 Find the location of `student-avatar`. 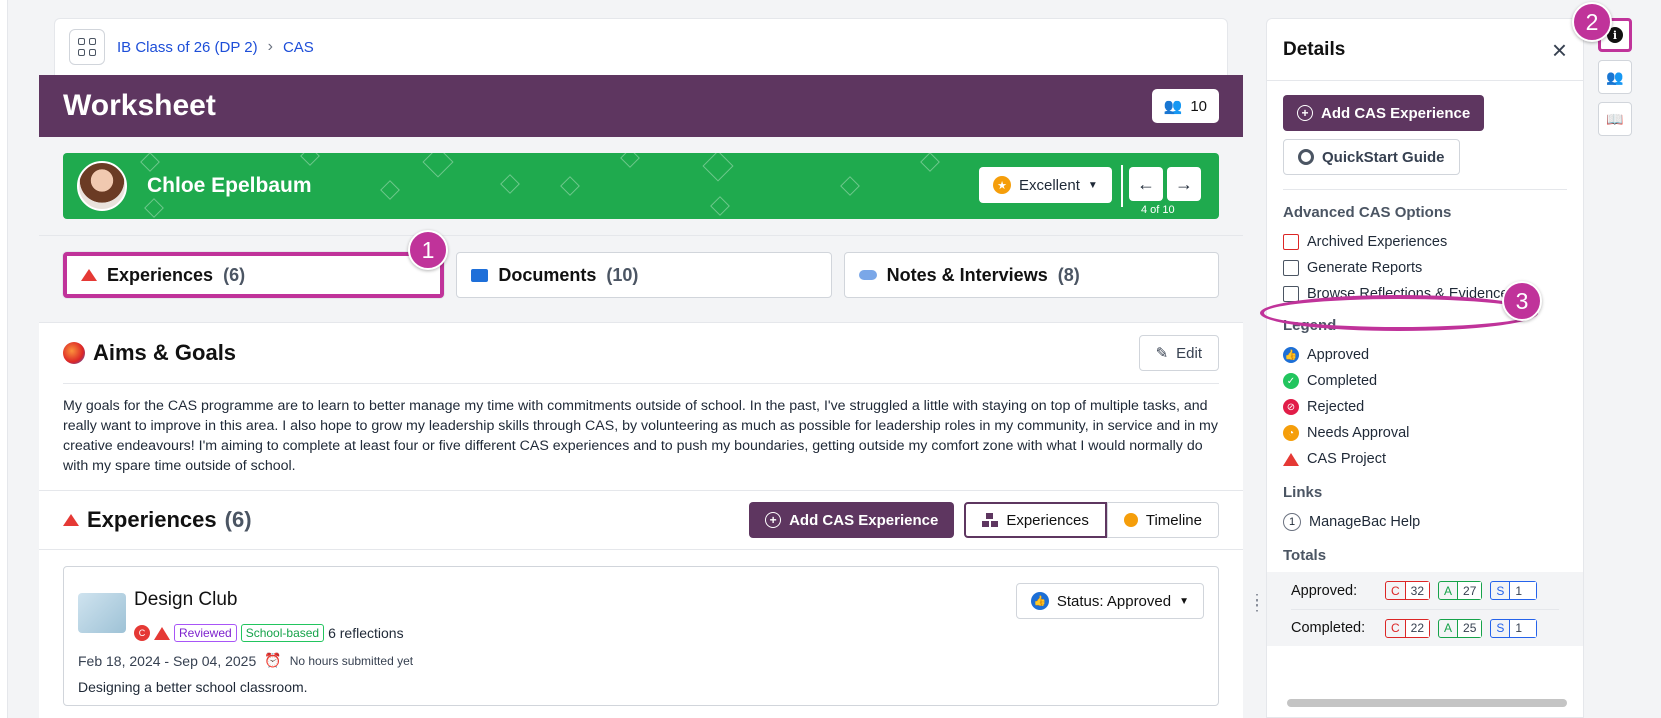

student-avatar is located at coordinates (102, 186).